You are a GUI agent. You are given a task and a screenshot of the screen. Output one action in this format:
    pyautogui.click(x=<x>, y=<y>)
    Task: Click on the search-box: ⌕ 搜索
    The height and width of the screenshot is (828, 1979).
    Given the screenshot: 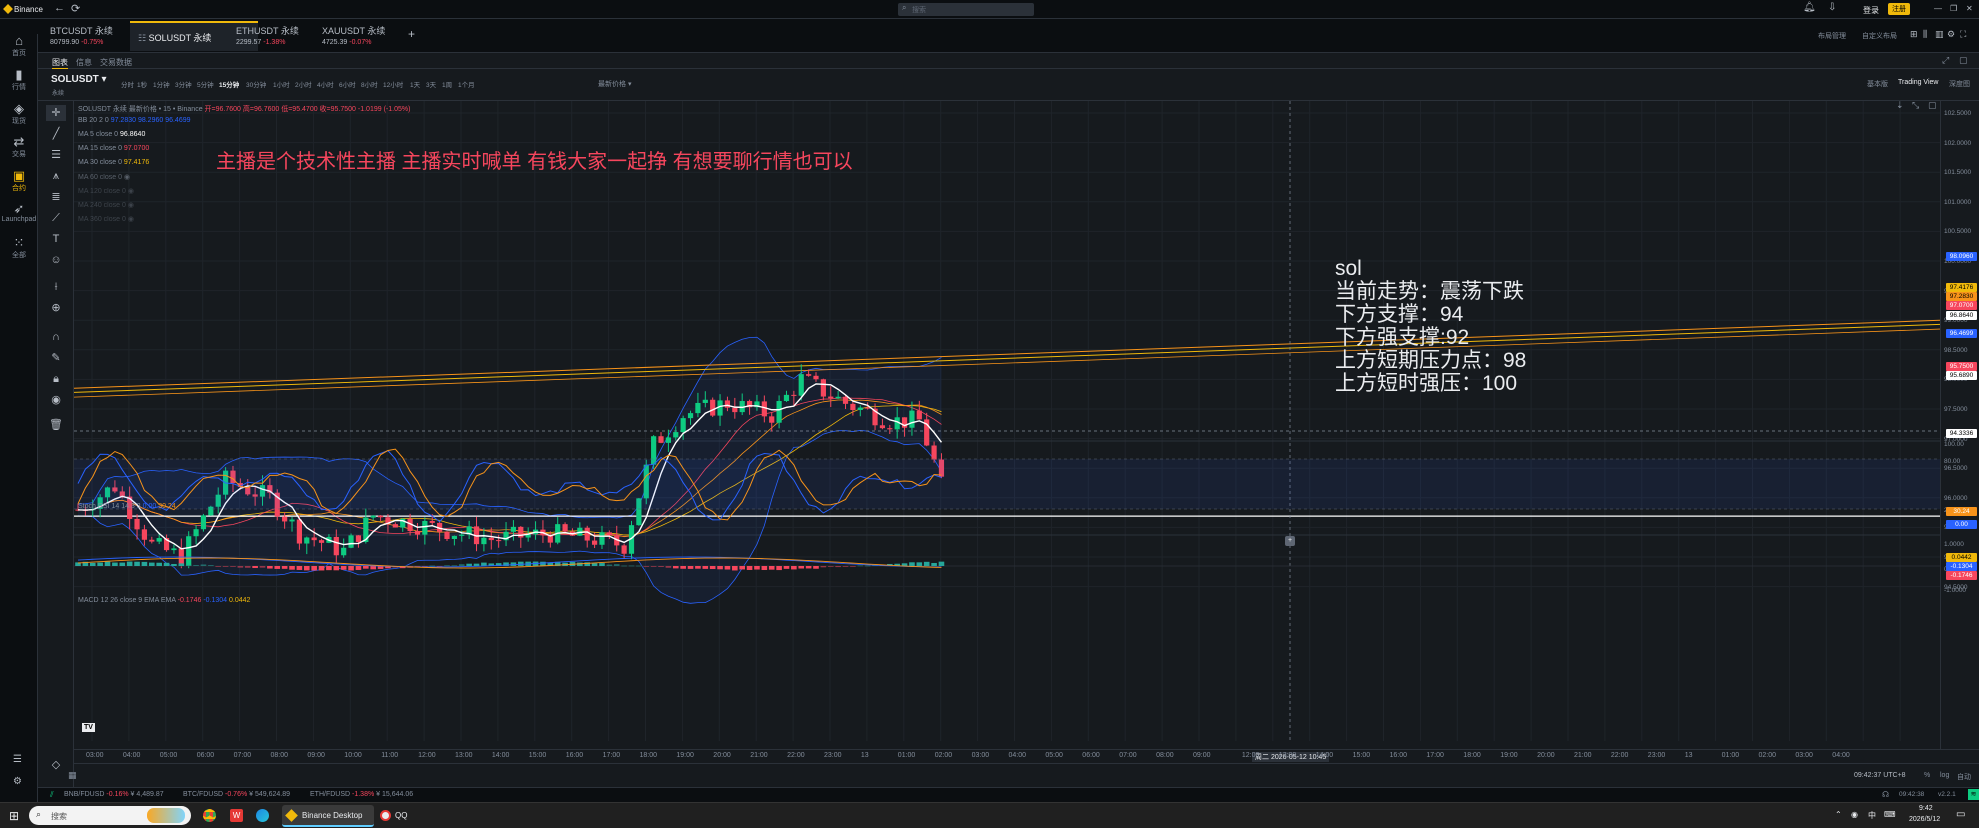 What is the action you would take?
    pyautogui.click(x=966, y=9)
    